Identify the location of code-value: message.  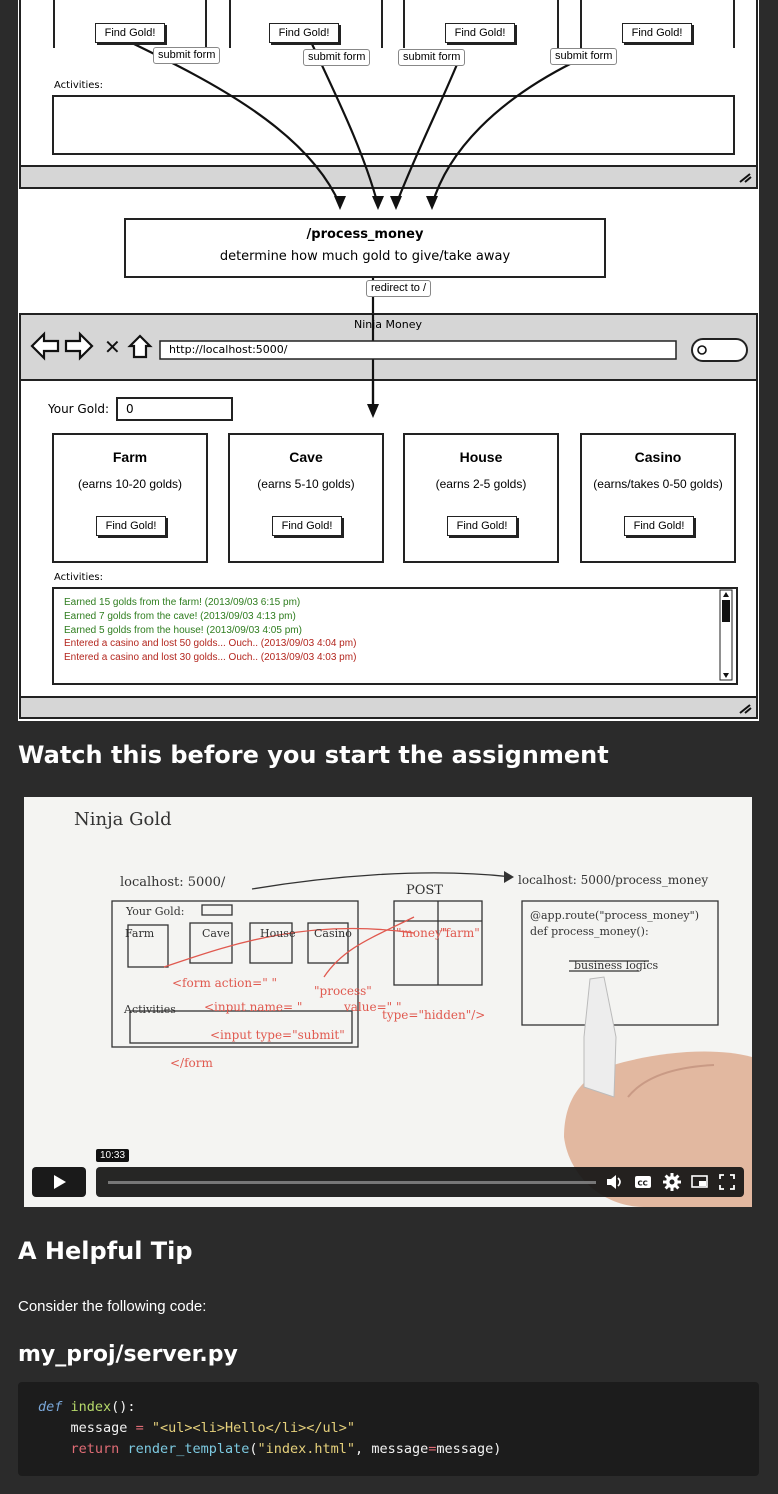
(465, 1449).